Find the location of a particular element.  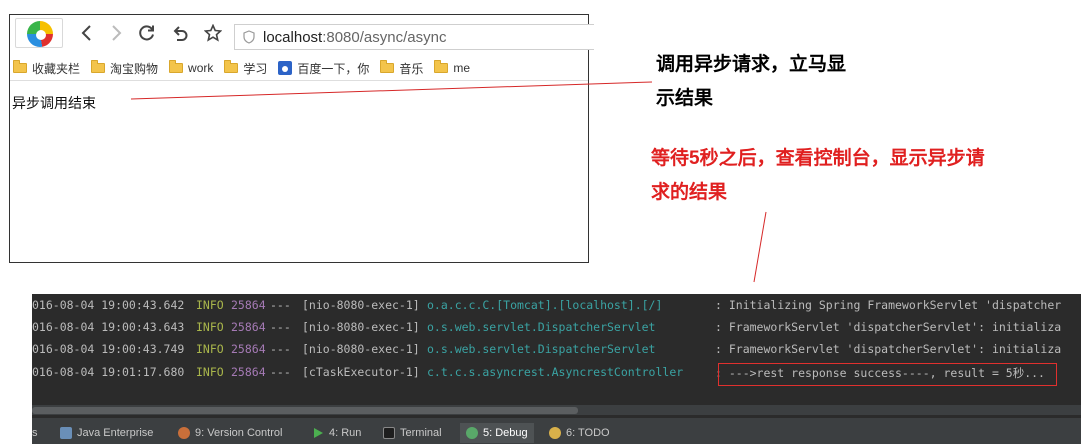

console-horizontal-scrollbar is located at coordinates (556, 410).